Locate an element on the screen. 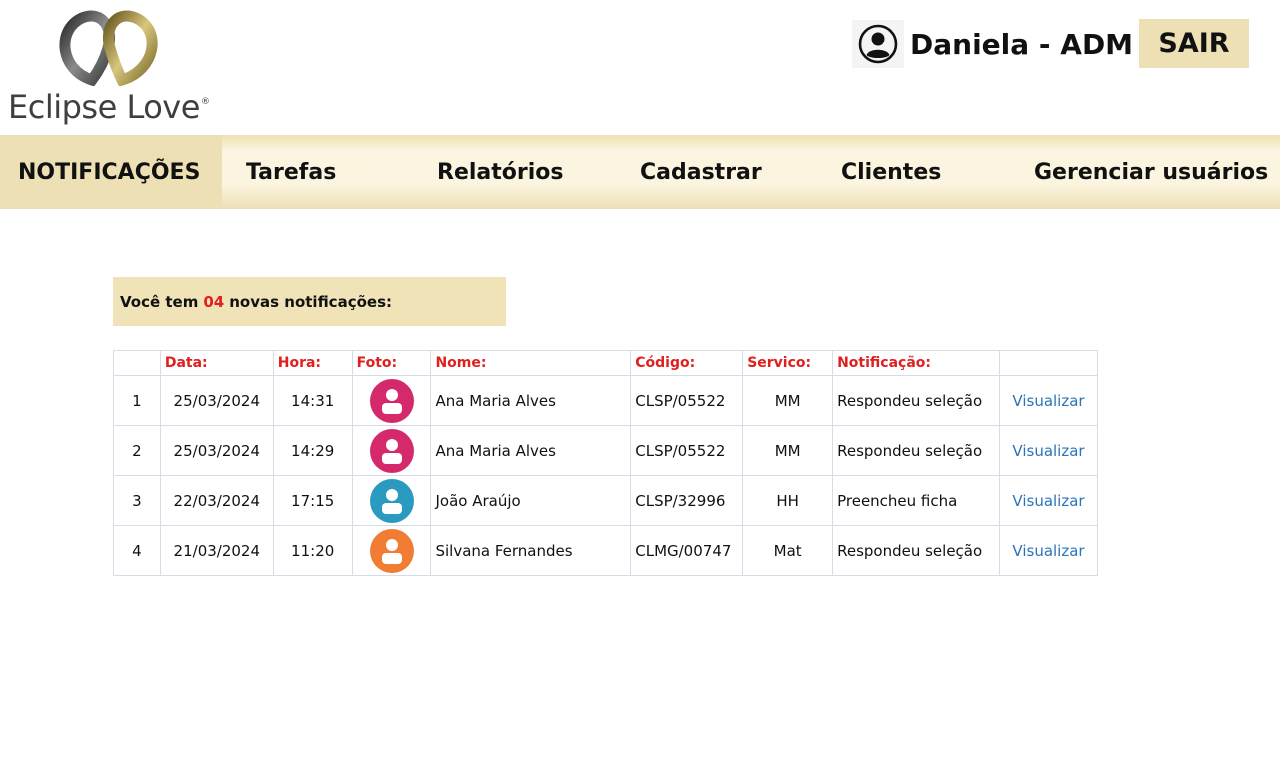 The height and width of the screenshot is (759, 1280). row-code: CLSP/32996 is located at coordinates (687, 500).